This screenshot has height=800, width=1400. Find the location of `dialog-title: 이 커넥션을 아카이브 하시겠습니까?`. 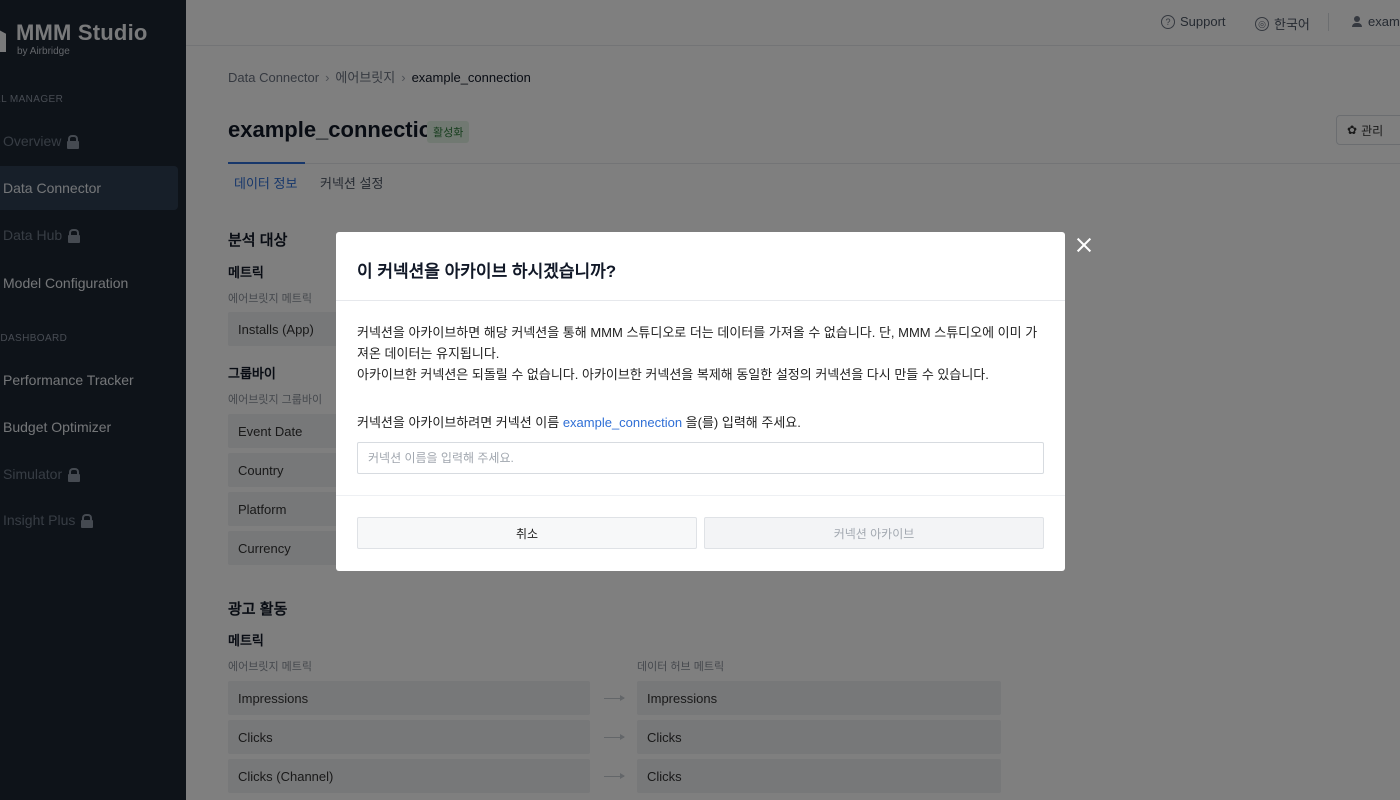

dialog-title: 이 커넥션을 아카이브 하시겠습니까? is located at coordinates (487, 271).